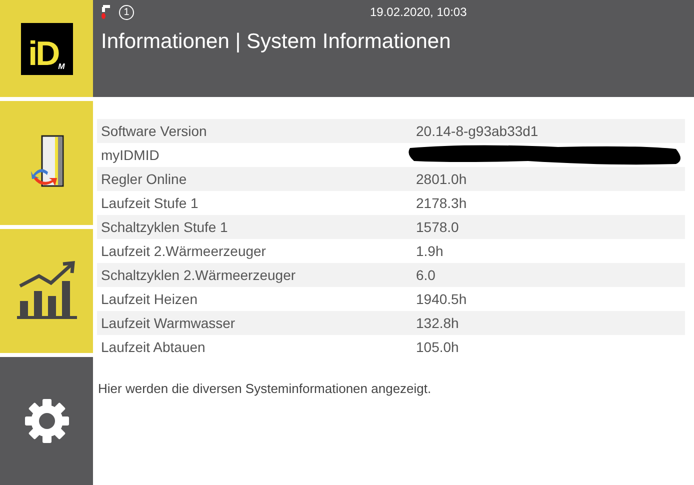 The height and width of the screenshot is (485, 694). What do you see at coordinates (276, 42) in the screenshot?
I see `page-title: Informationen | System Informationen` at bounding box center [276, 42].